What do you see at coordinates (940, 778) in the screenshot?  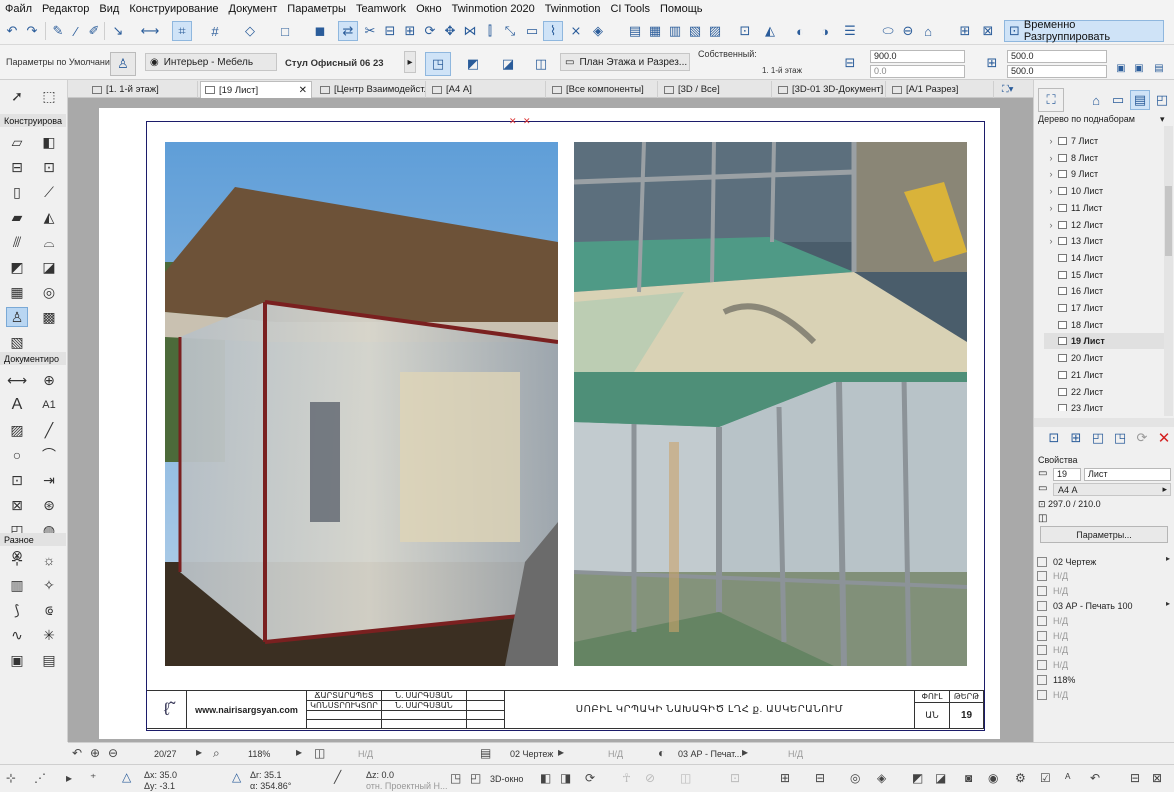 I see `sun-icon: ◪` at bounding box center [940, 778].